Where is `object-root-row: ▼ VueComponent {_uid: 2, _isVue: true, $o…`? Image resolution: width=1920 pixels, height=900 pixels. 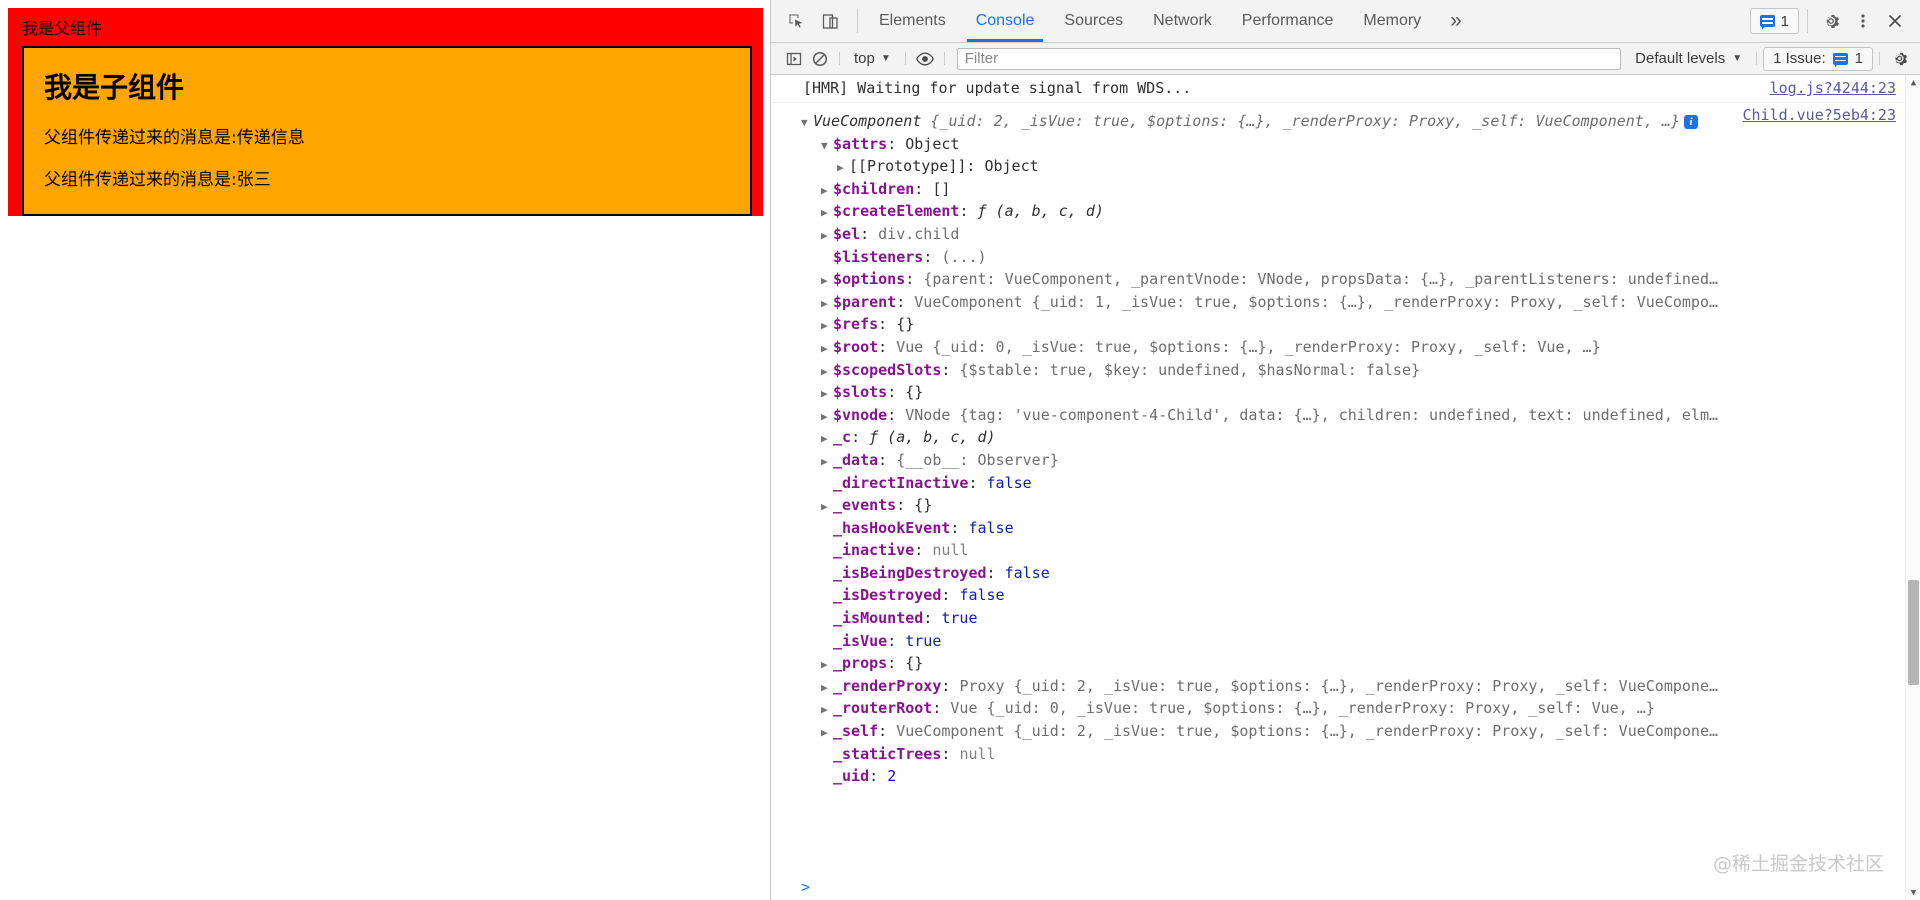
object-root-row: ▼ VueComponent {_uid: 2, _isVue: true, $o… is located at coordinates (1345, 122).